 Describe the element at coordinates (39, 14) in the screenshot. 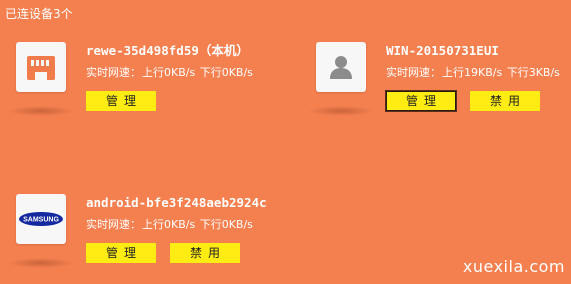

I see `connected-devices-count: 已连设备3个` at that location.